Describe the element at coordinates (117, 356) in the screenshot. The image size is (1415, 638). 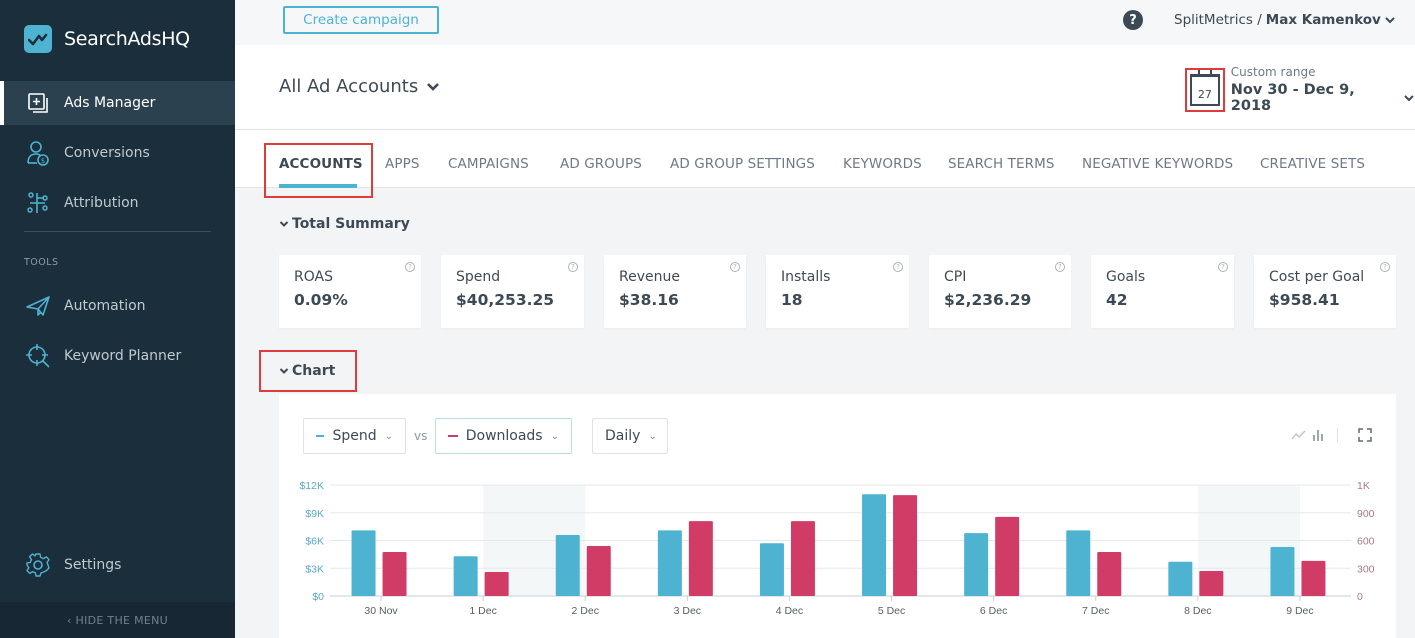
I see `sidebar-item-keyword-planner: Keyword Planner` at that location.